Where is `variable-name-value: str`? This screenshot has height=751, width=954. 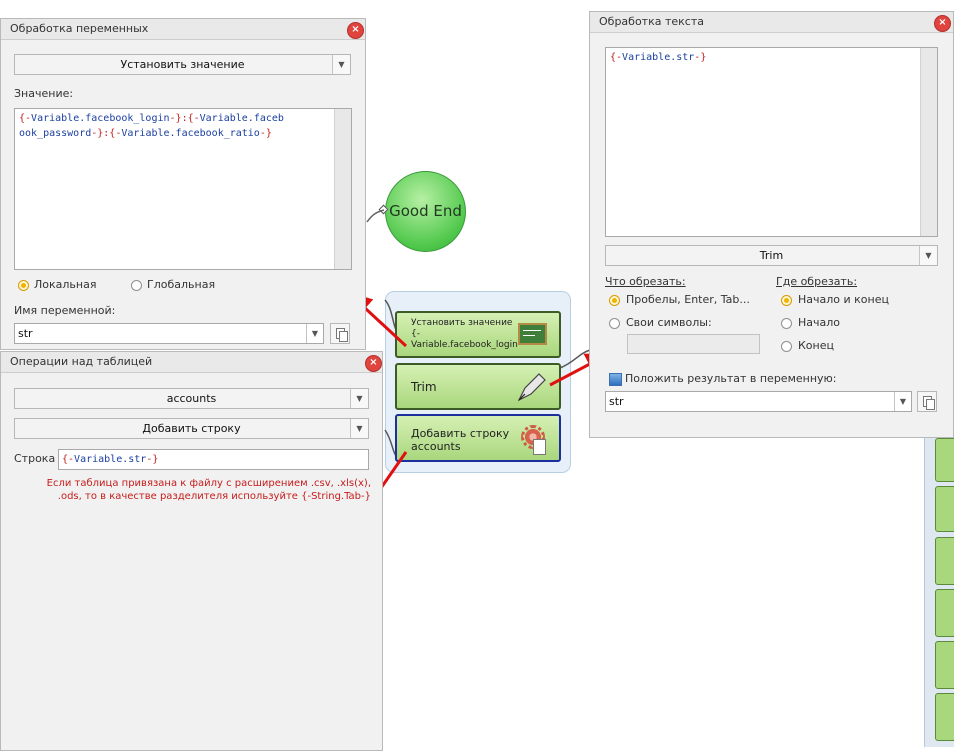 variable-name-value: str is located at coordinates (25, 333).